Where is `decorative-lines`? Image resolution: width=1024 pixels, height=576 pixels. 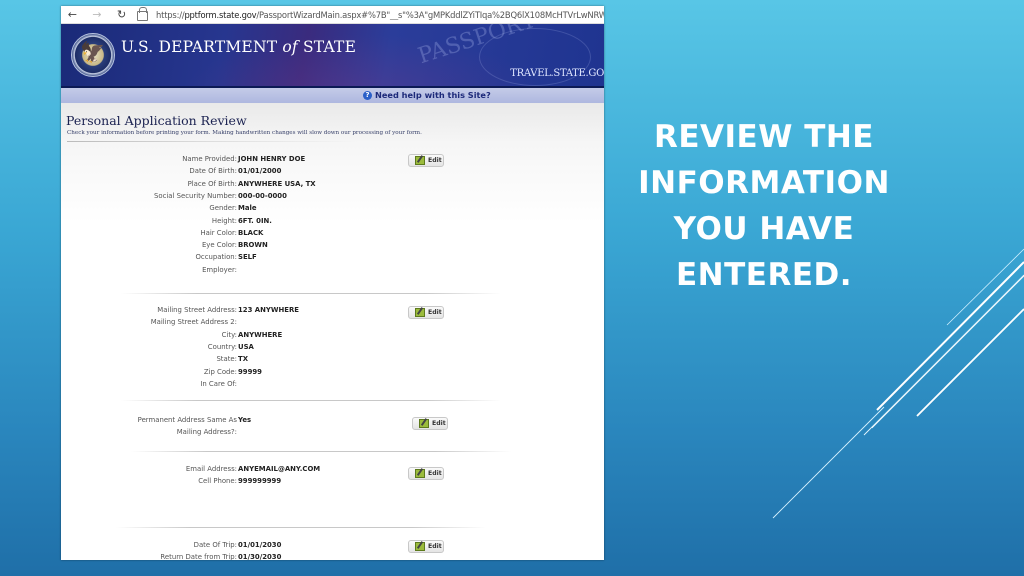 decorative-lines is located at coordinates (898, 383).